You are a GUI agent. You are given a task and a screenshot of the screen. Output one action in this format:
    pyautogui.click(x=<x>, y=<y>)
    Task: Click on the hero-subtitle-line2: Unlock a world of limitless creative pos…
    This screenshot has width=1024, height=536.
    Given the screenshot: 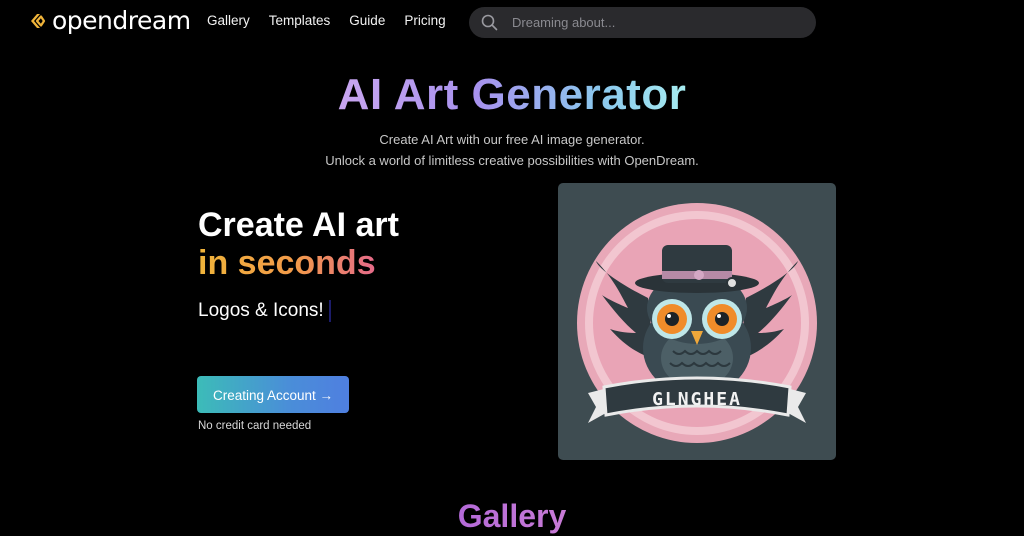 What is the action you would take?
    pyautogui.click(x=512, y=160)
    